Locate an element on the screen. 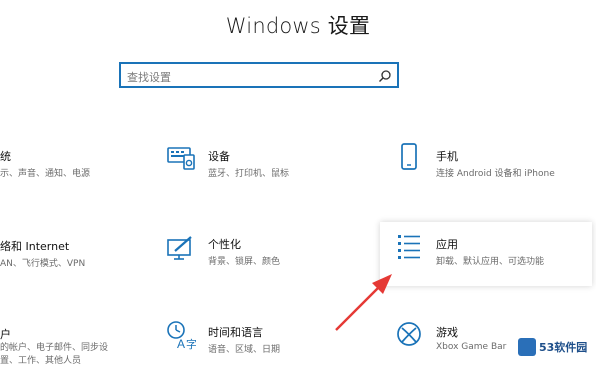  tile-time-language: A 字 时间和语言 语音、区域、日期 is located at coordinates (251, 340).